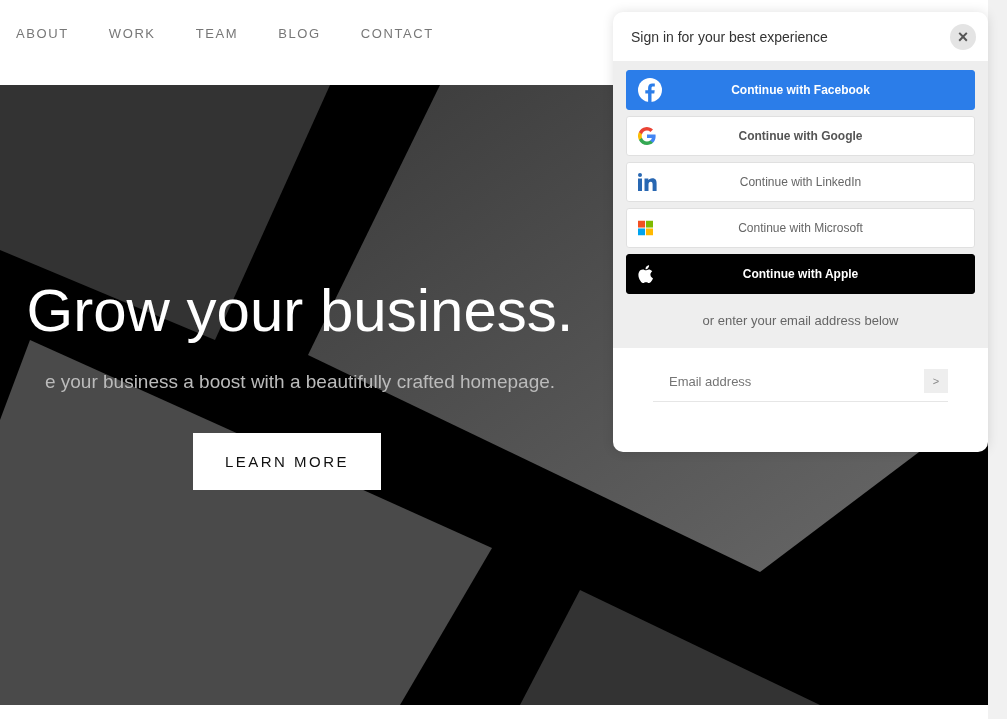  Describe the element at coordinates (287, 461) in the screenshot. I see `learn-more-button: LEARN MORE` at that location.